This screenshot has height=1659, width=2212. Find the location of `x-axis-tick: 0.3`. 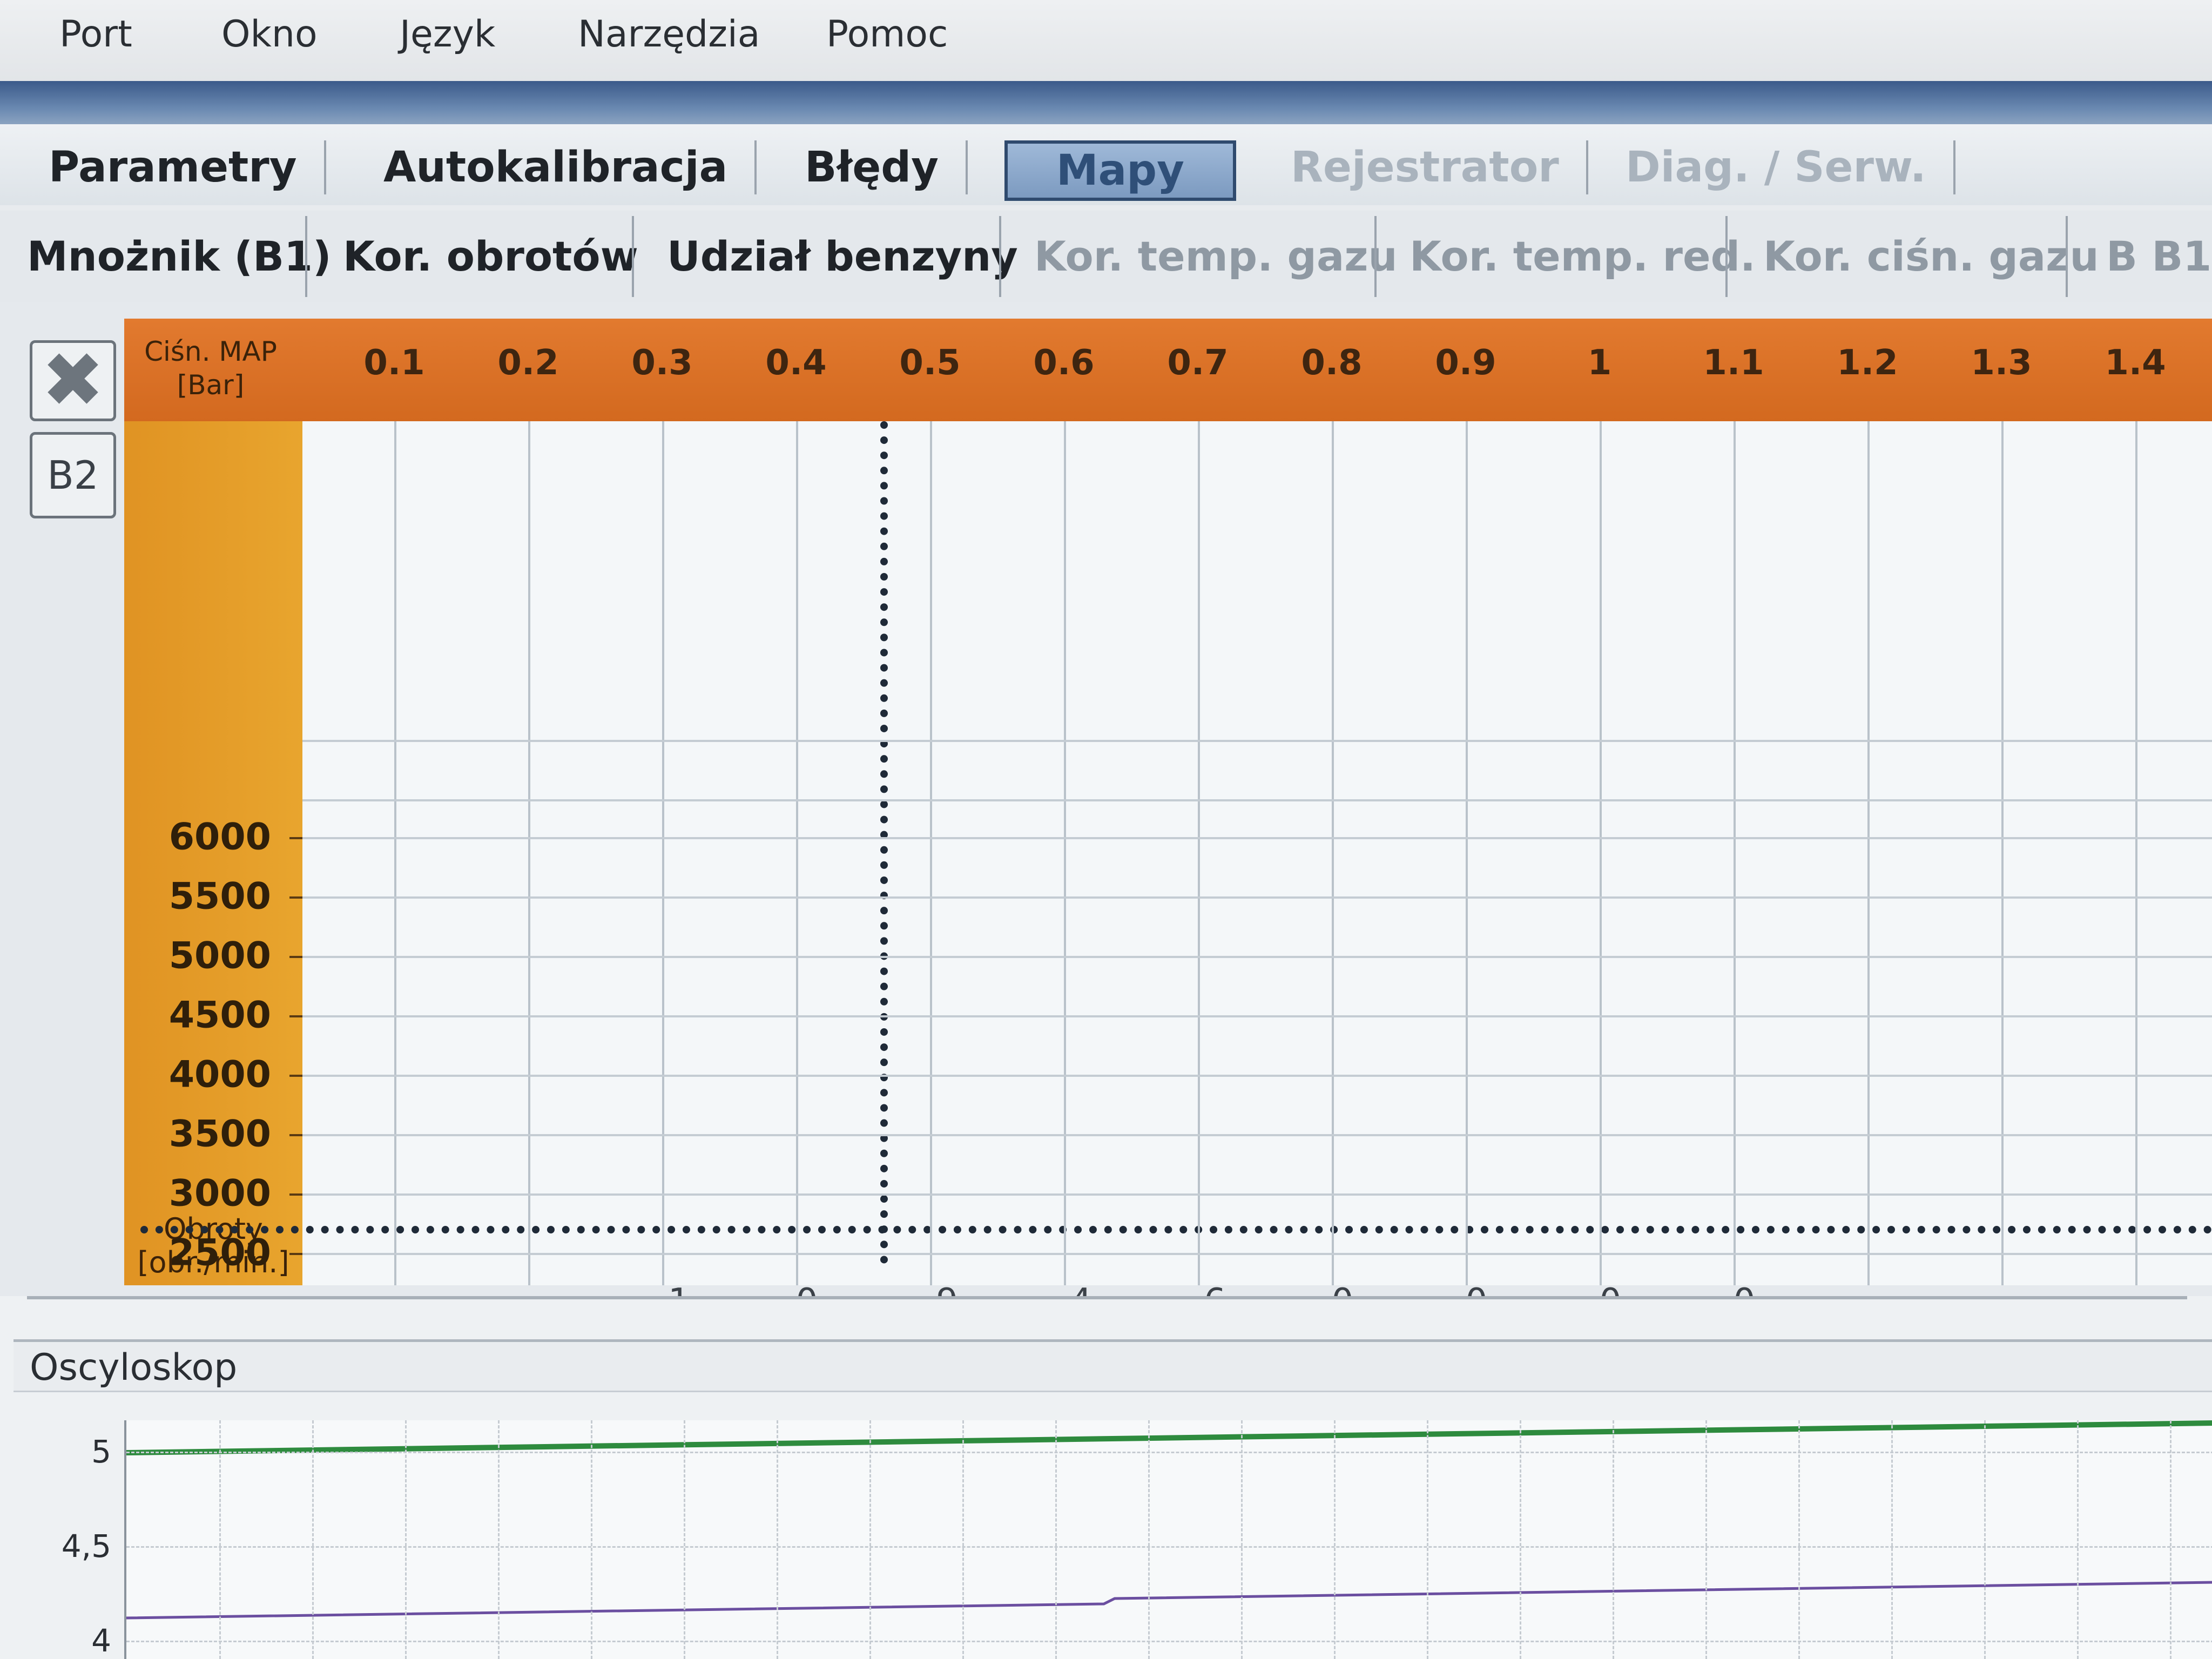

x-axis-tick: 0.3 is located at coordinates (662, 363).